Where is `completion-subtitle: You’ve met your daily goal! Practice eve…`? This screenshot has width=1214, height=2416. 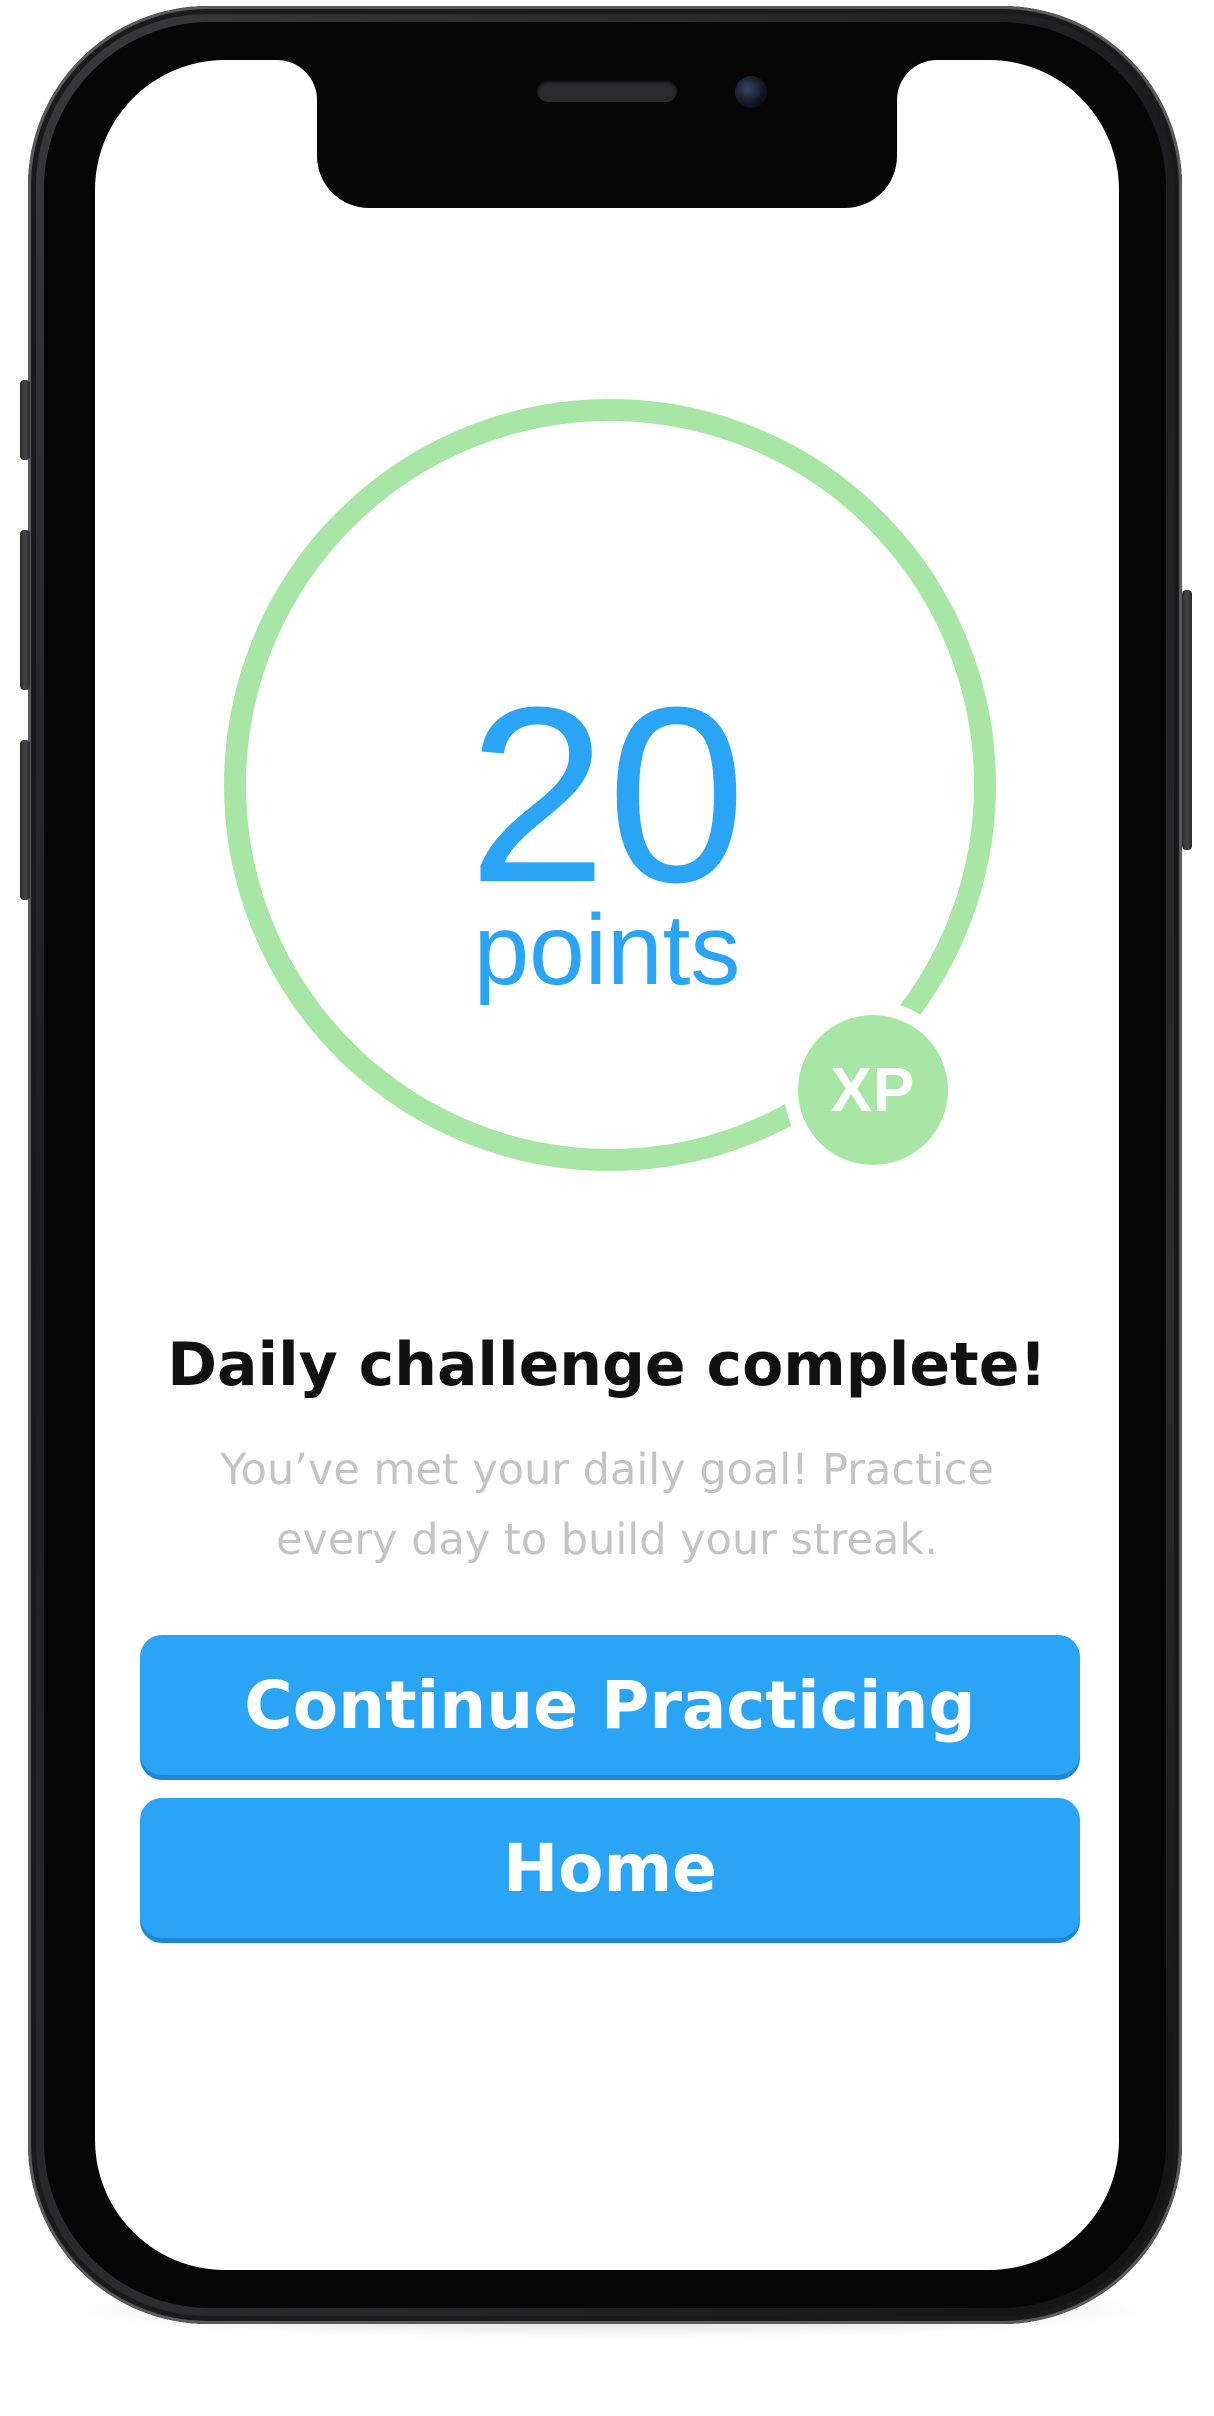
completion-subtitle: You’ve met your daily goal! Practice eve… is located at coordinates (607, 1505).